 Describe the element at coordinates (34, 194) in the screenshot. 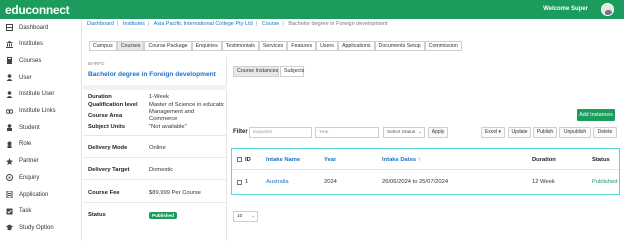

I see `sidebar-item-label: Application` at that location.